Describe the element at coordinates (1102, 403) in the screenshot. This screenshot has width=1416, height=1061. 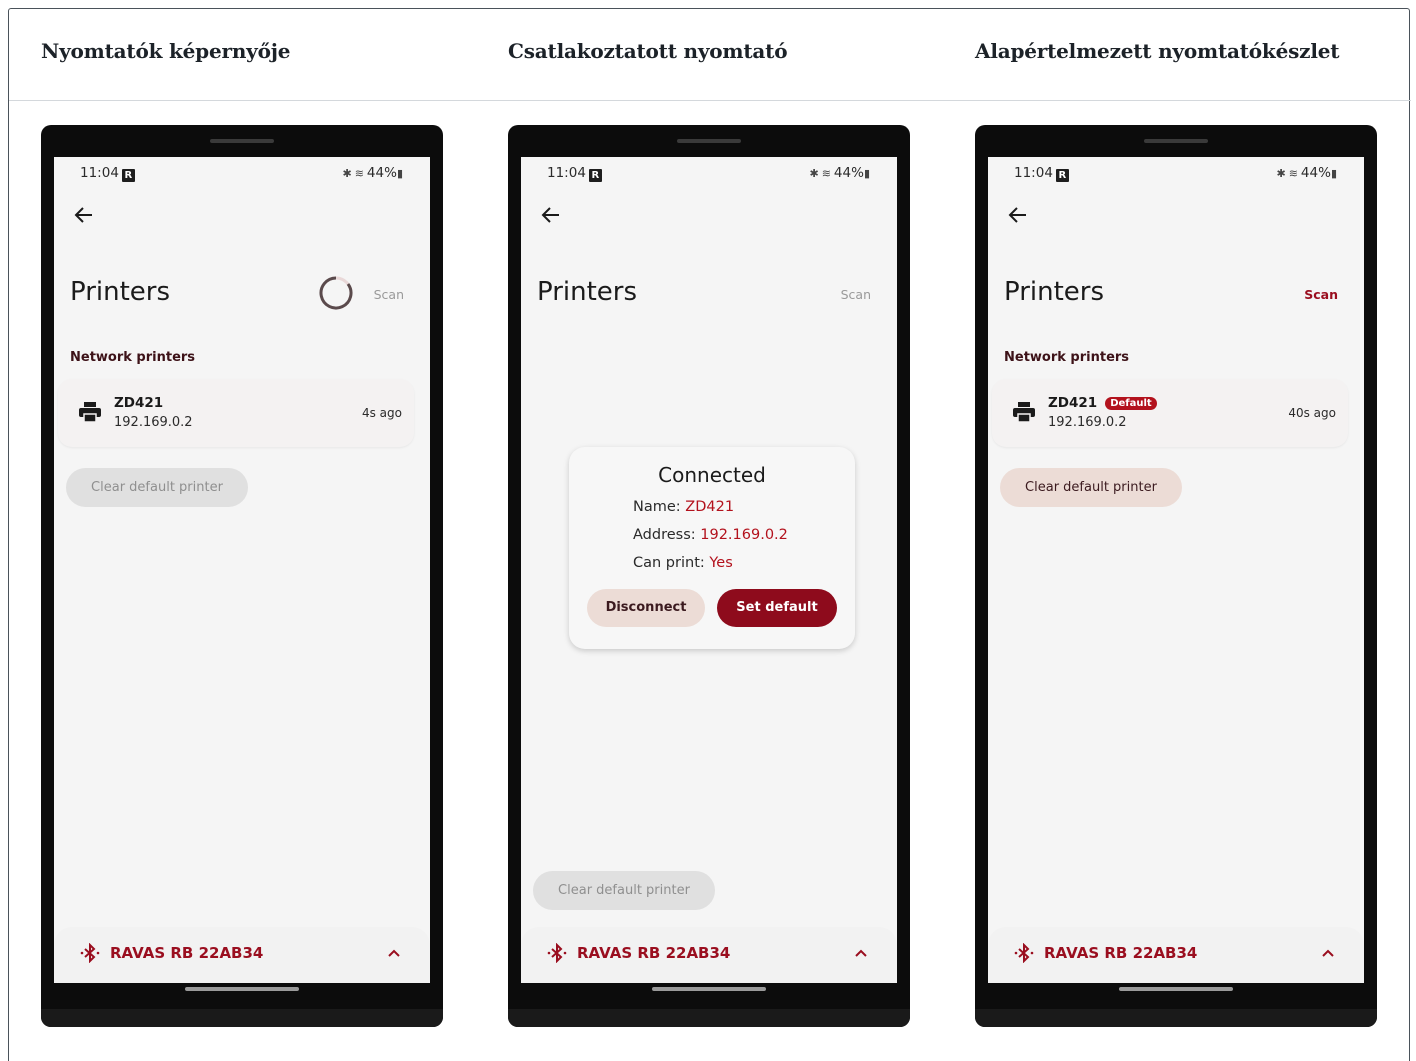
I see `printer-name-row: ZD421 Default` at that location.